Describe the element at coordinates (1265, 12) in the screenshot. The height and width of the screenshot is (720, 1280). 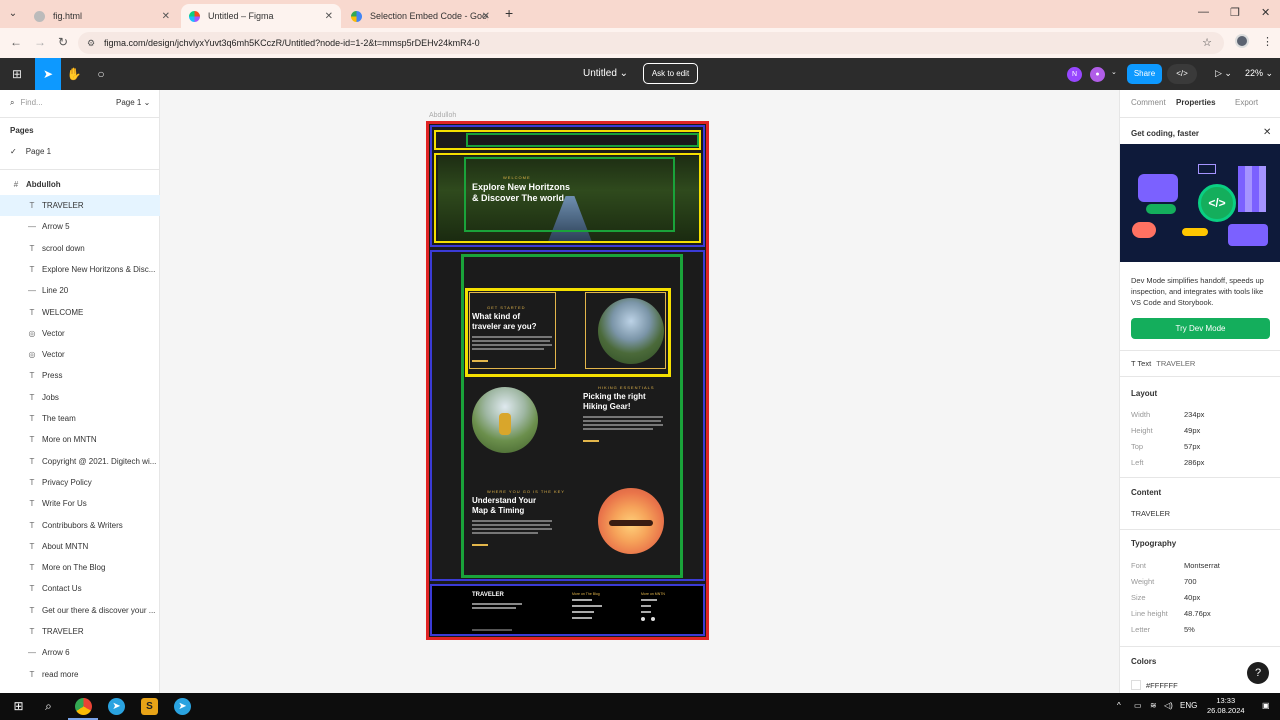
I see `close-window-icon: ✕` at that location.